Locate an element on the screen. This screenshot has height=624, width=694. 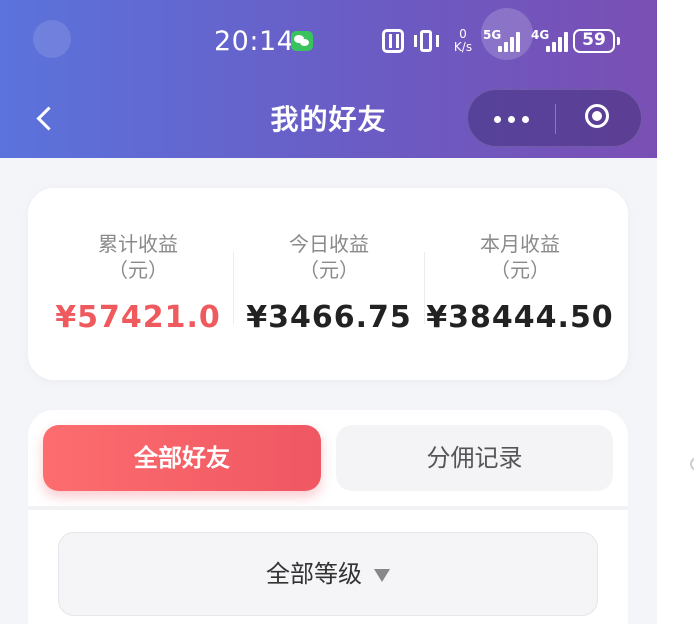
earnings-month-value: ¥38444.50 is located at coordinates (520, 317).